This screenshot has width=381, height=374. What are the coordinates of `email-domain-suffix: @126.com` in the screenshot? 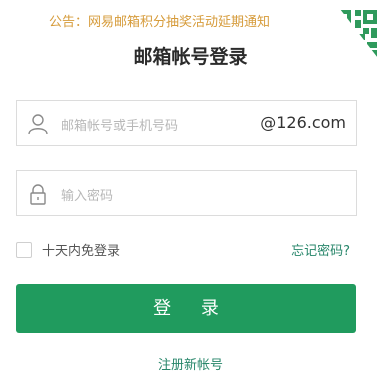 It's located at (303, 122).